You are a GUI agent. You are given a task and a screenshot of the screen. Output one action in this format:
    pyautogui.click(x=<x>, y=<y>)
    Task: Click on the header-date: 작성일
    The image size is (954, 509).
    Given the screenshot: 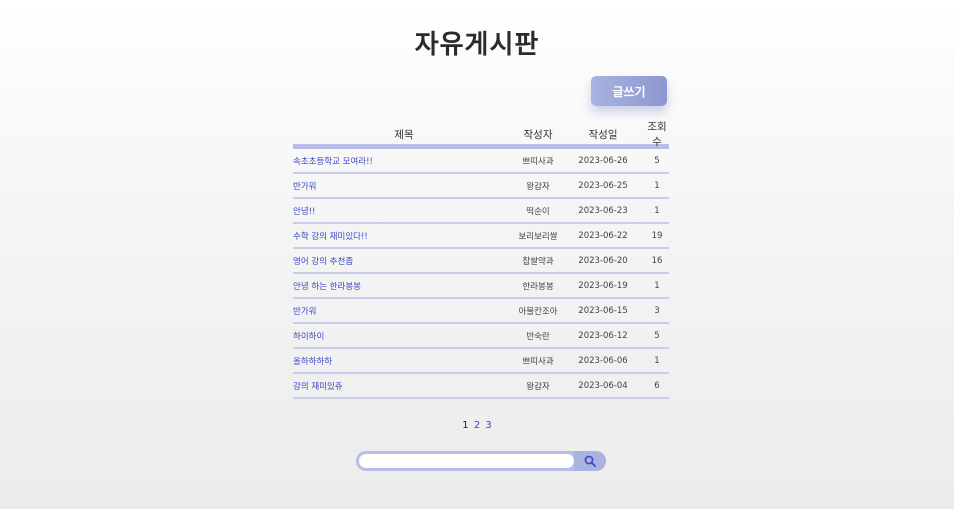 What is the action you would take?
    pyautogui.click(x=603, y=134)
    